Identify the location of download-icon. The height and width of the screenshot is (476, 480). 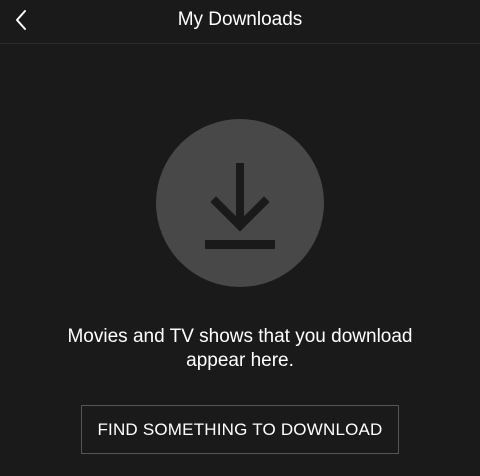
(240, 206).